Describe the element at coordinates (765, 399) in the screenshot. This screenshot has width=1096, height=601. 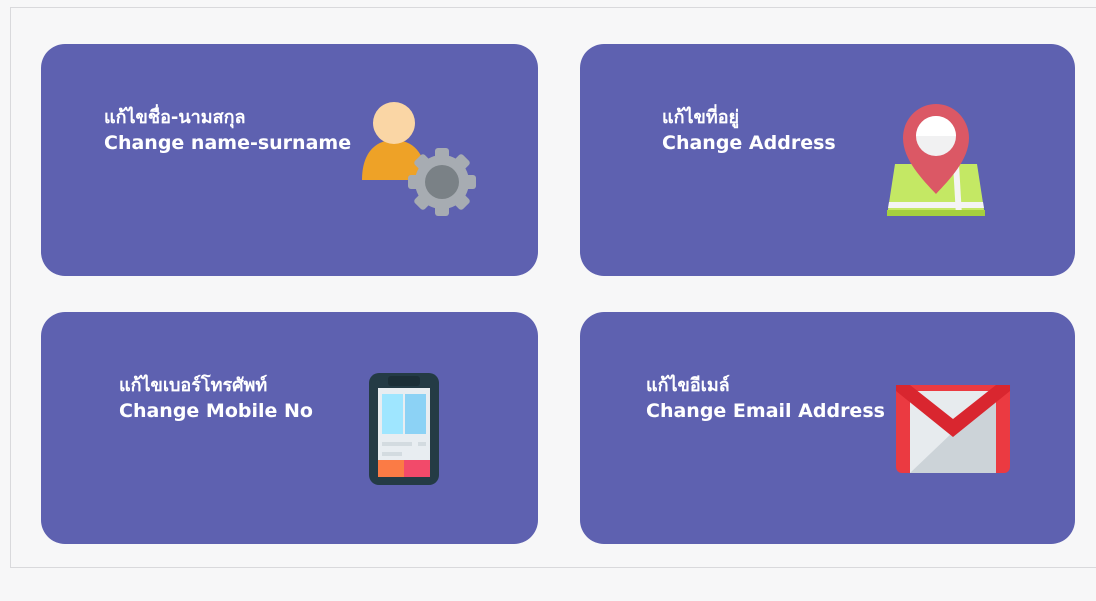
I see `change-email-label: แก้ไขอีเมล์ Change Email Address` at that location.